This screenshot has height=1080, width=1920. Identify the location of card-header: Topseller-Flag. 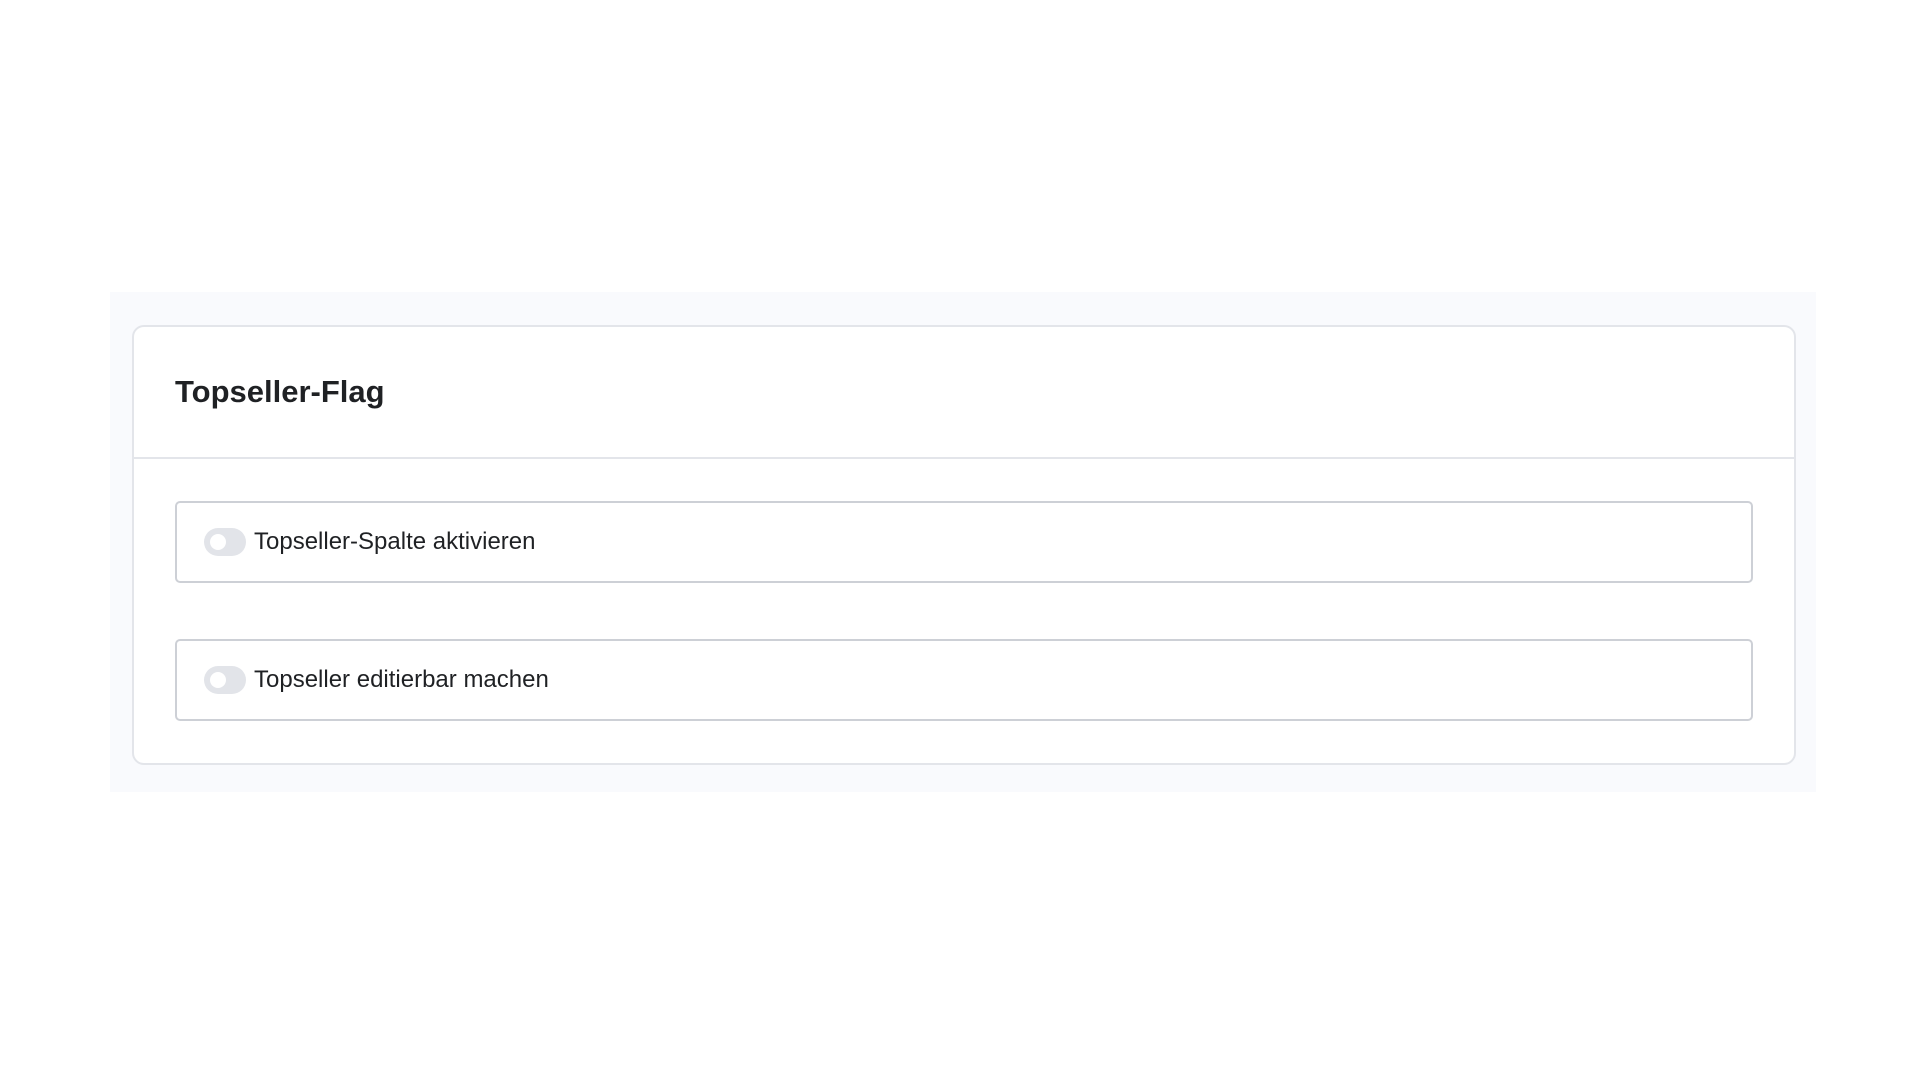
(964, 393).